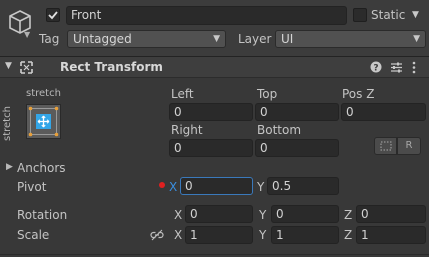 This screenshot has height=257, width=429. I want to click on help-icon: ?, so click(376, 67).